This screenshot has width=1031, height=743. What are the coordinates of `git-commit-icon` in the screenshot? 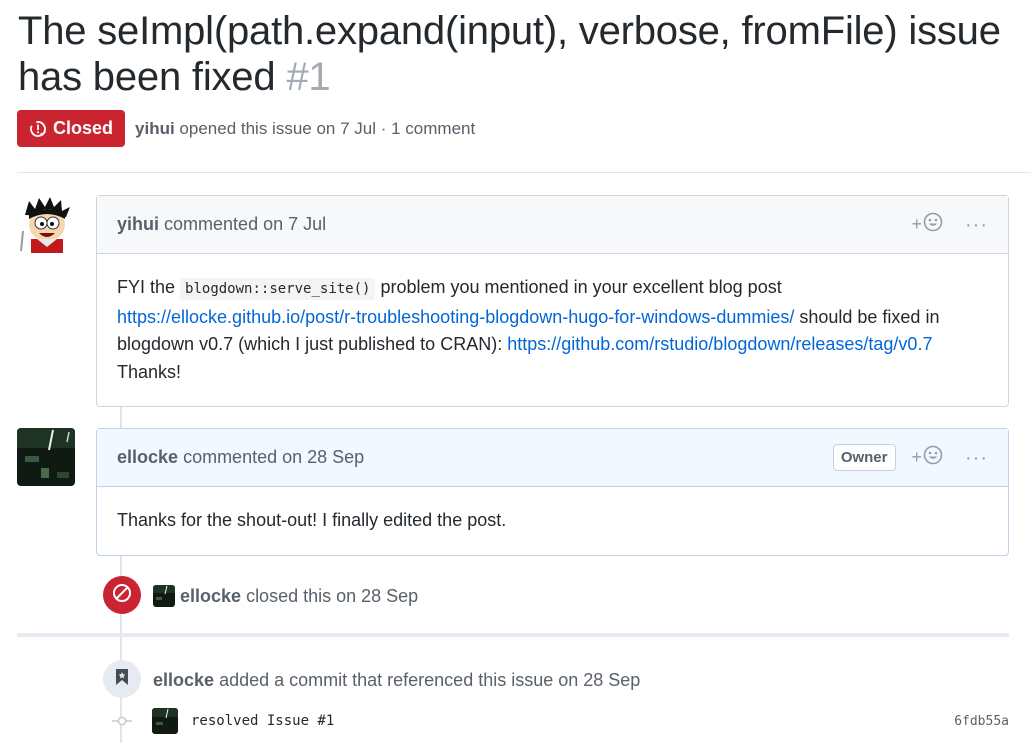 It's located at (122, 721).